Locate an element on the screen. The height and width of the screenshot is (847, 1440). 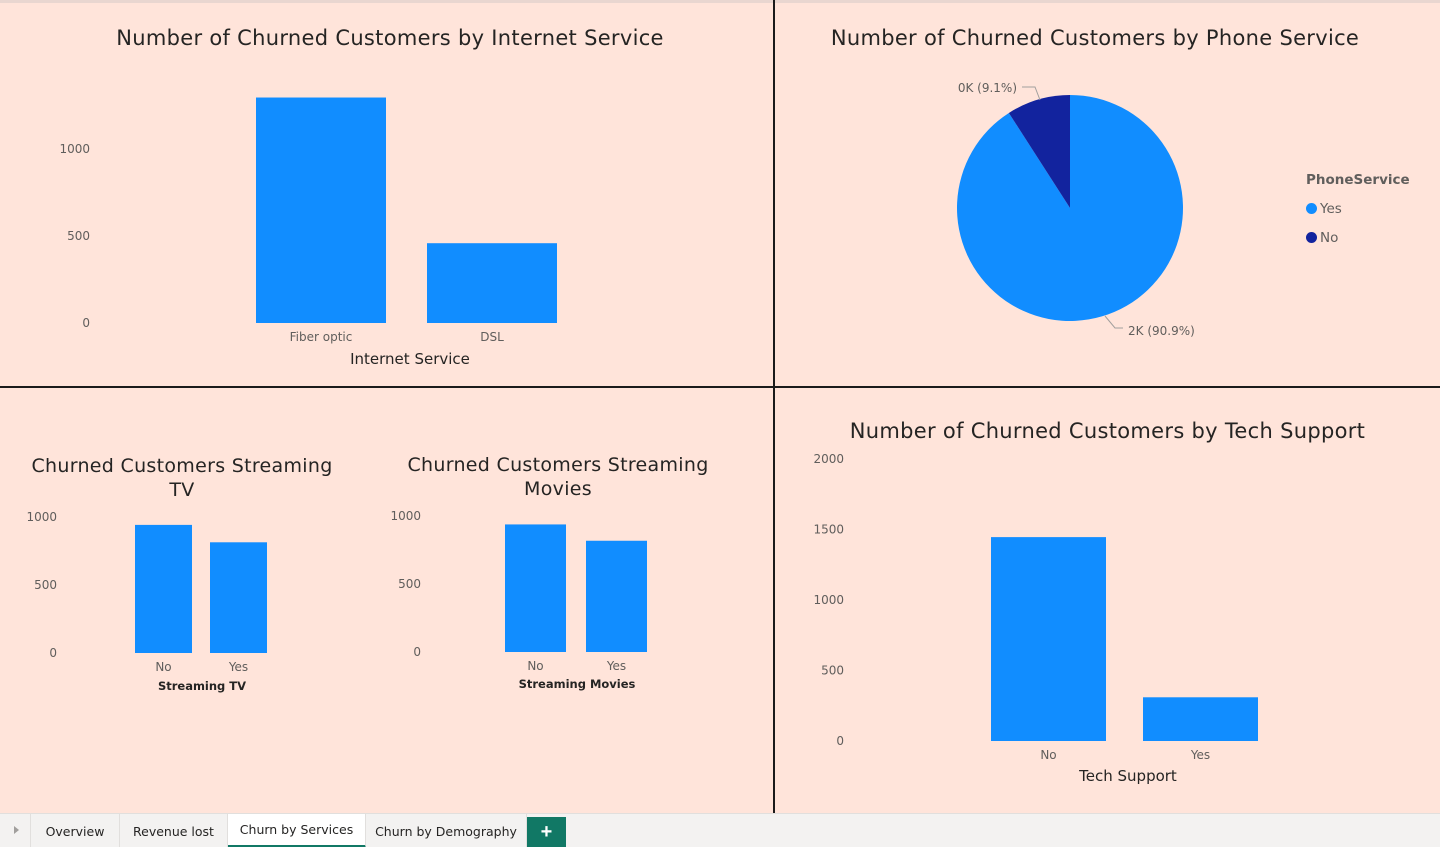
internet-y-tick-label: 0 is located at coordinates (86, 323).